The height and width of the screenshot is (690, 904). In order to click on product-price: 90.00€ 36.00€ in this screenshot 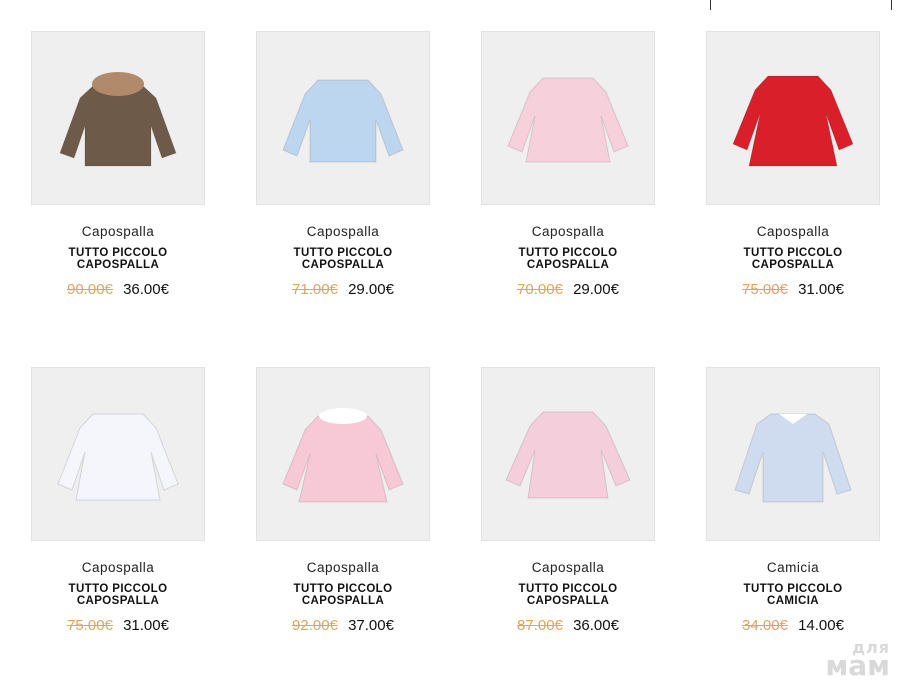, I will do `click(118, 289)`.